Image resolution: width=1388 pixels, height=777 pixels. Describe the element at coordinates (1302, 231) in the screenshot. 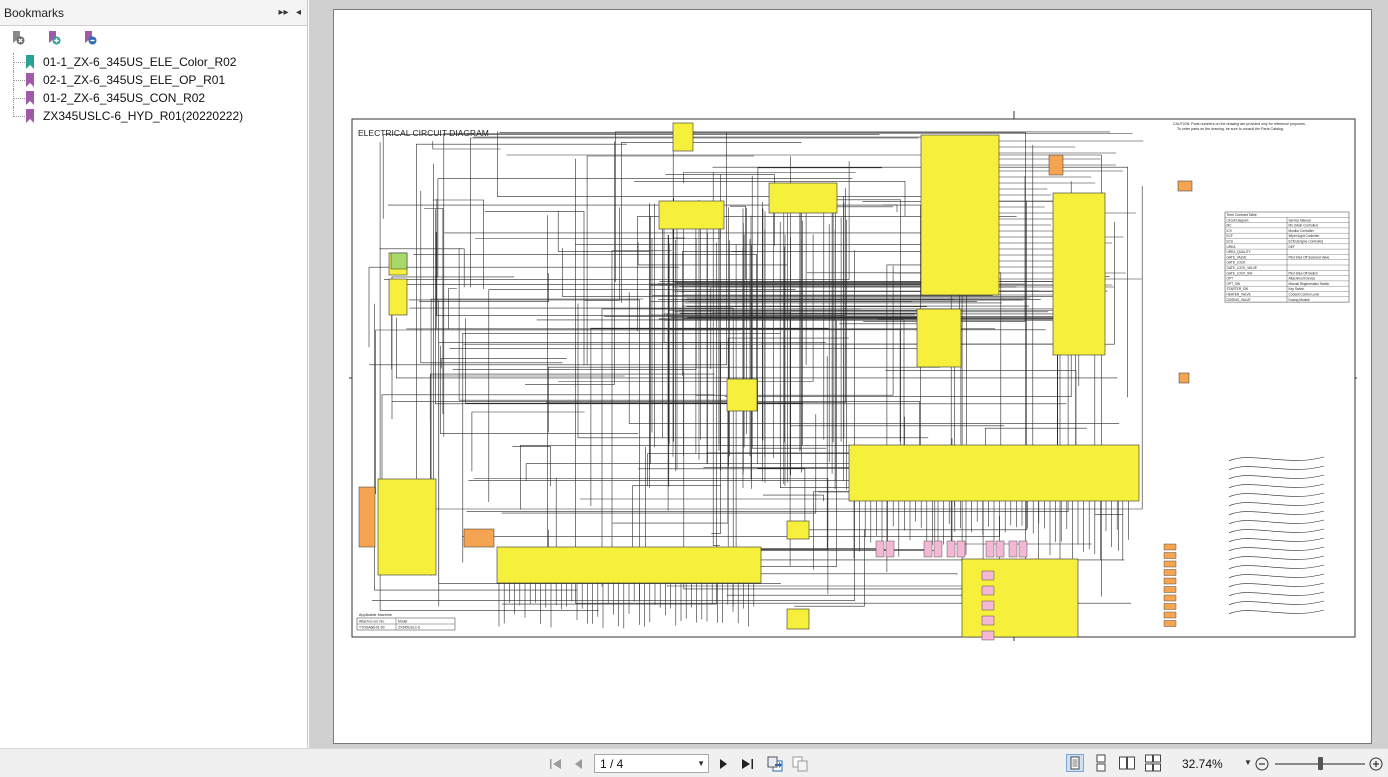

I see `term-table-cell: Monitor Controller` at that location.